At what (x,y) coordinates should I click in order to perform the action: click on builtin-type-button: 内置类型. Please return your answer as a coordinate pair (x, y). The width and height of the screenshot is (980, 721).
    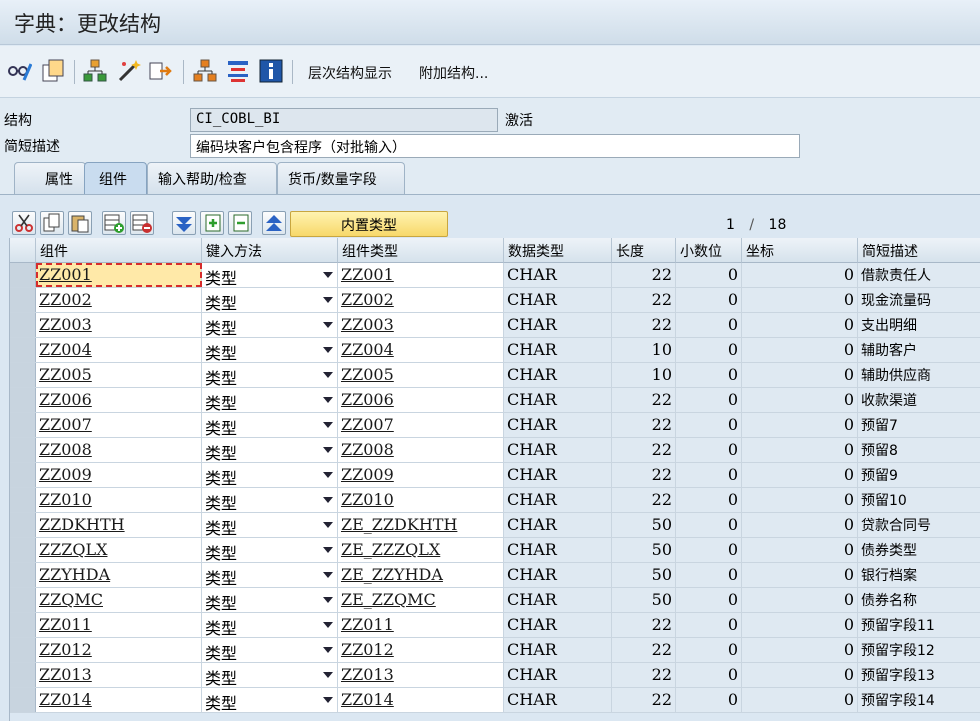
    Looking at the image, I should click on (369, 224).